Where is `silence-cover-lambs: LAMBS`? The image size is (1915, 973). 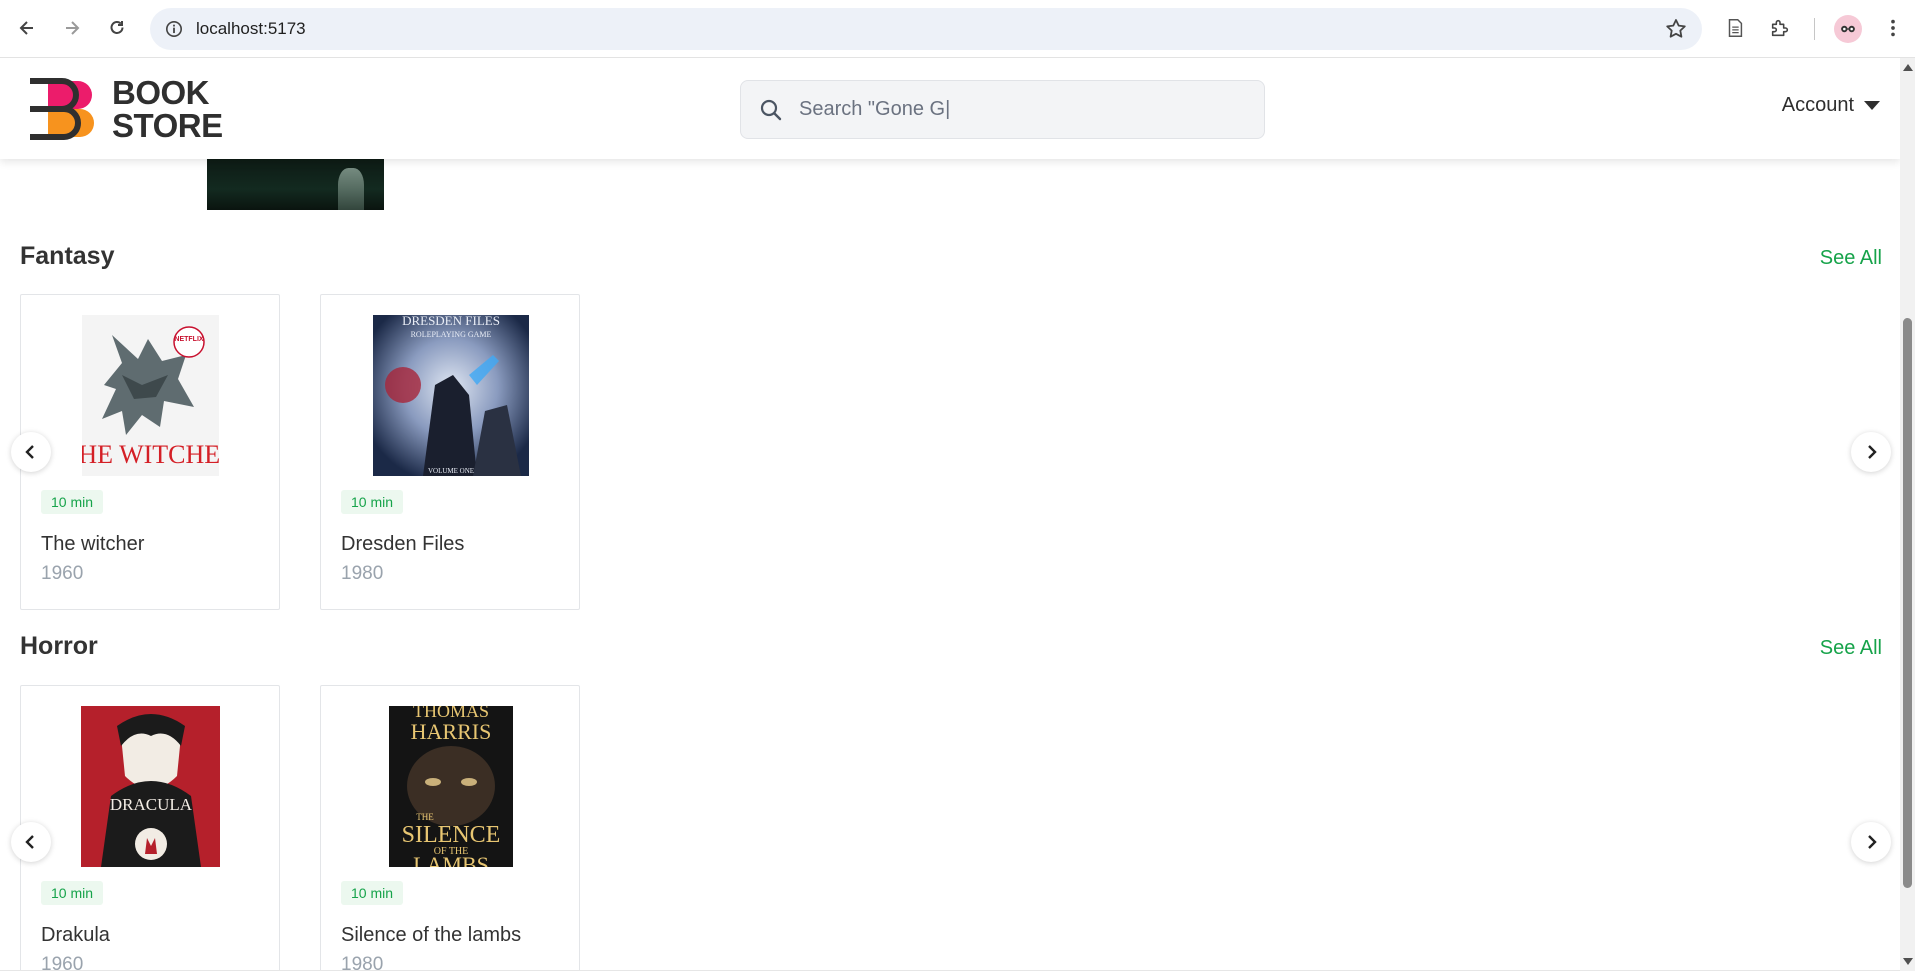 silence-cover-lambs: LAMBS is located at coordinates (451, 859).